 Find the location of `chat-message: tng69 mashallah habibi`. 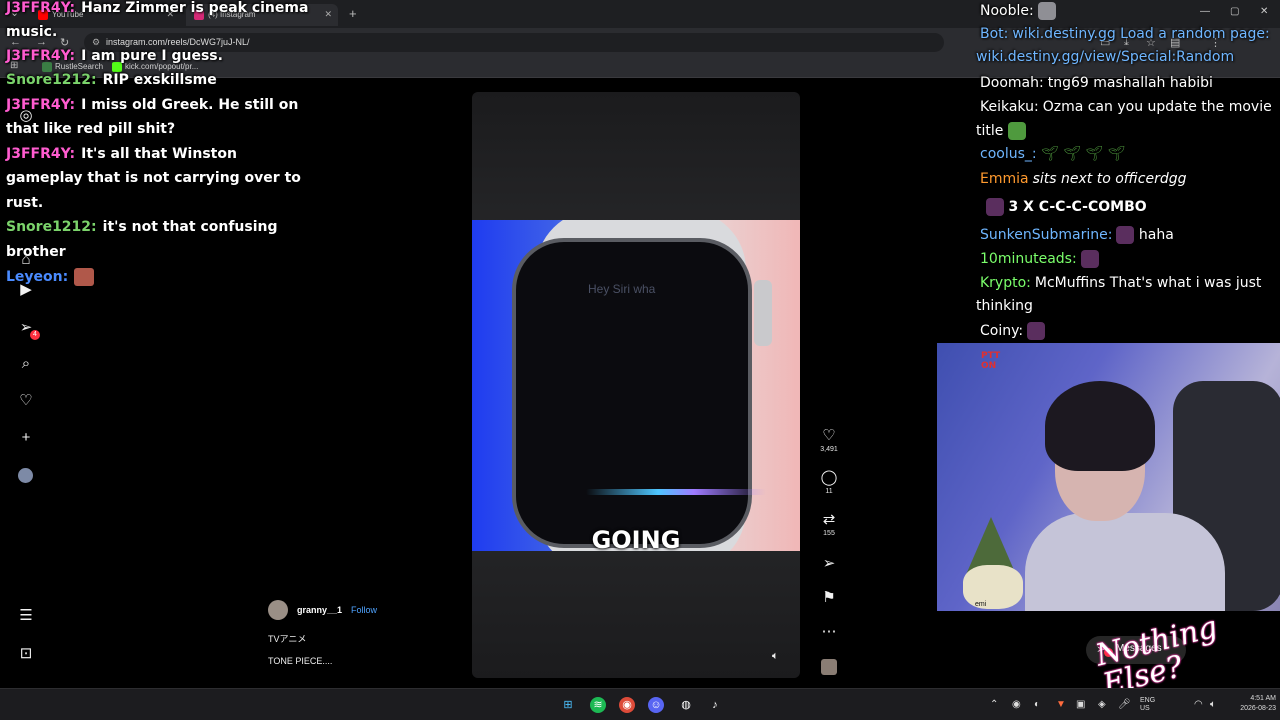

chat-message: tng69 mashallah habibi is located at coordinates (1130, 83).